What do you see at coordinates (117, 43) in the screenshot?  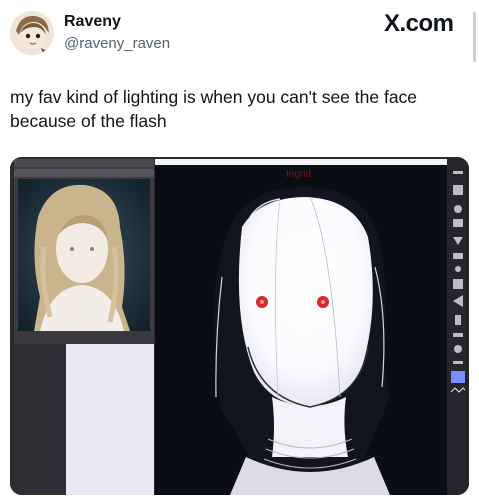 I see `user-handle: @raveny_raven` at bounding box center [117, 43].